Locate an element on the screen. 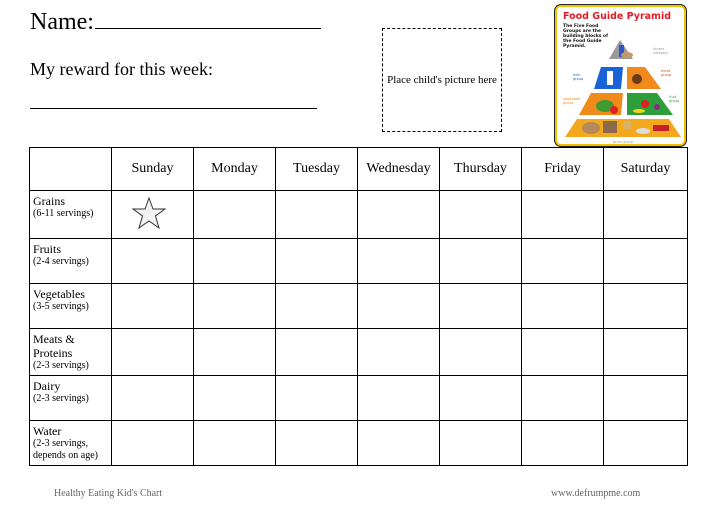 The image size is (717, 519). food-category-cell: Water (2-3 servings, depends on age) is located at coordinates (70, 443).